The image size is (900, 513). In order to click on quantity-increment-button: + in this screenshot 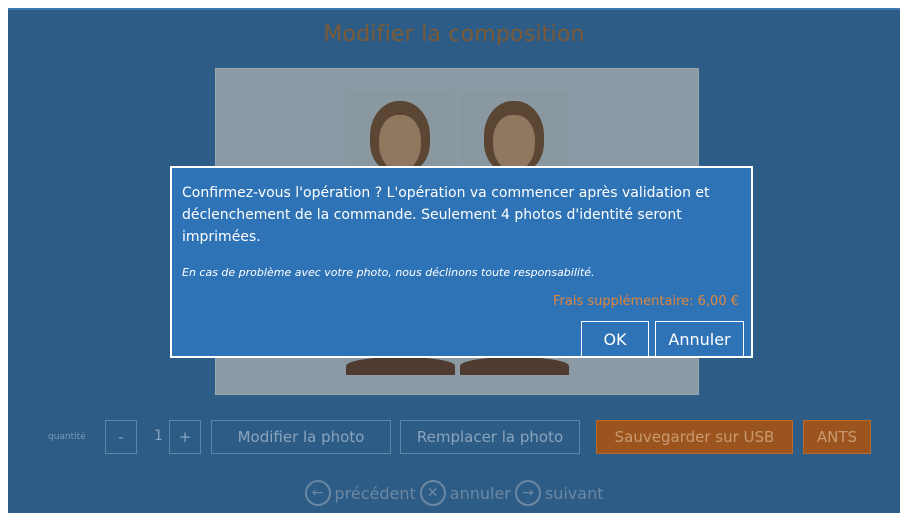, I will do `click(185, 437)`.